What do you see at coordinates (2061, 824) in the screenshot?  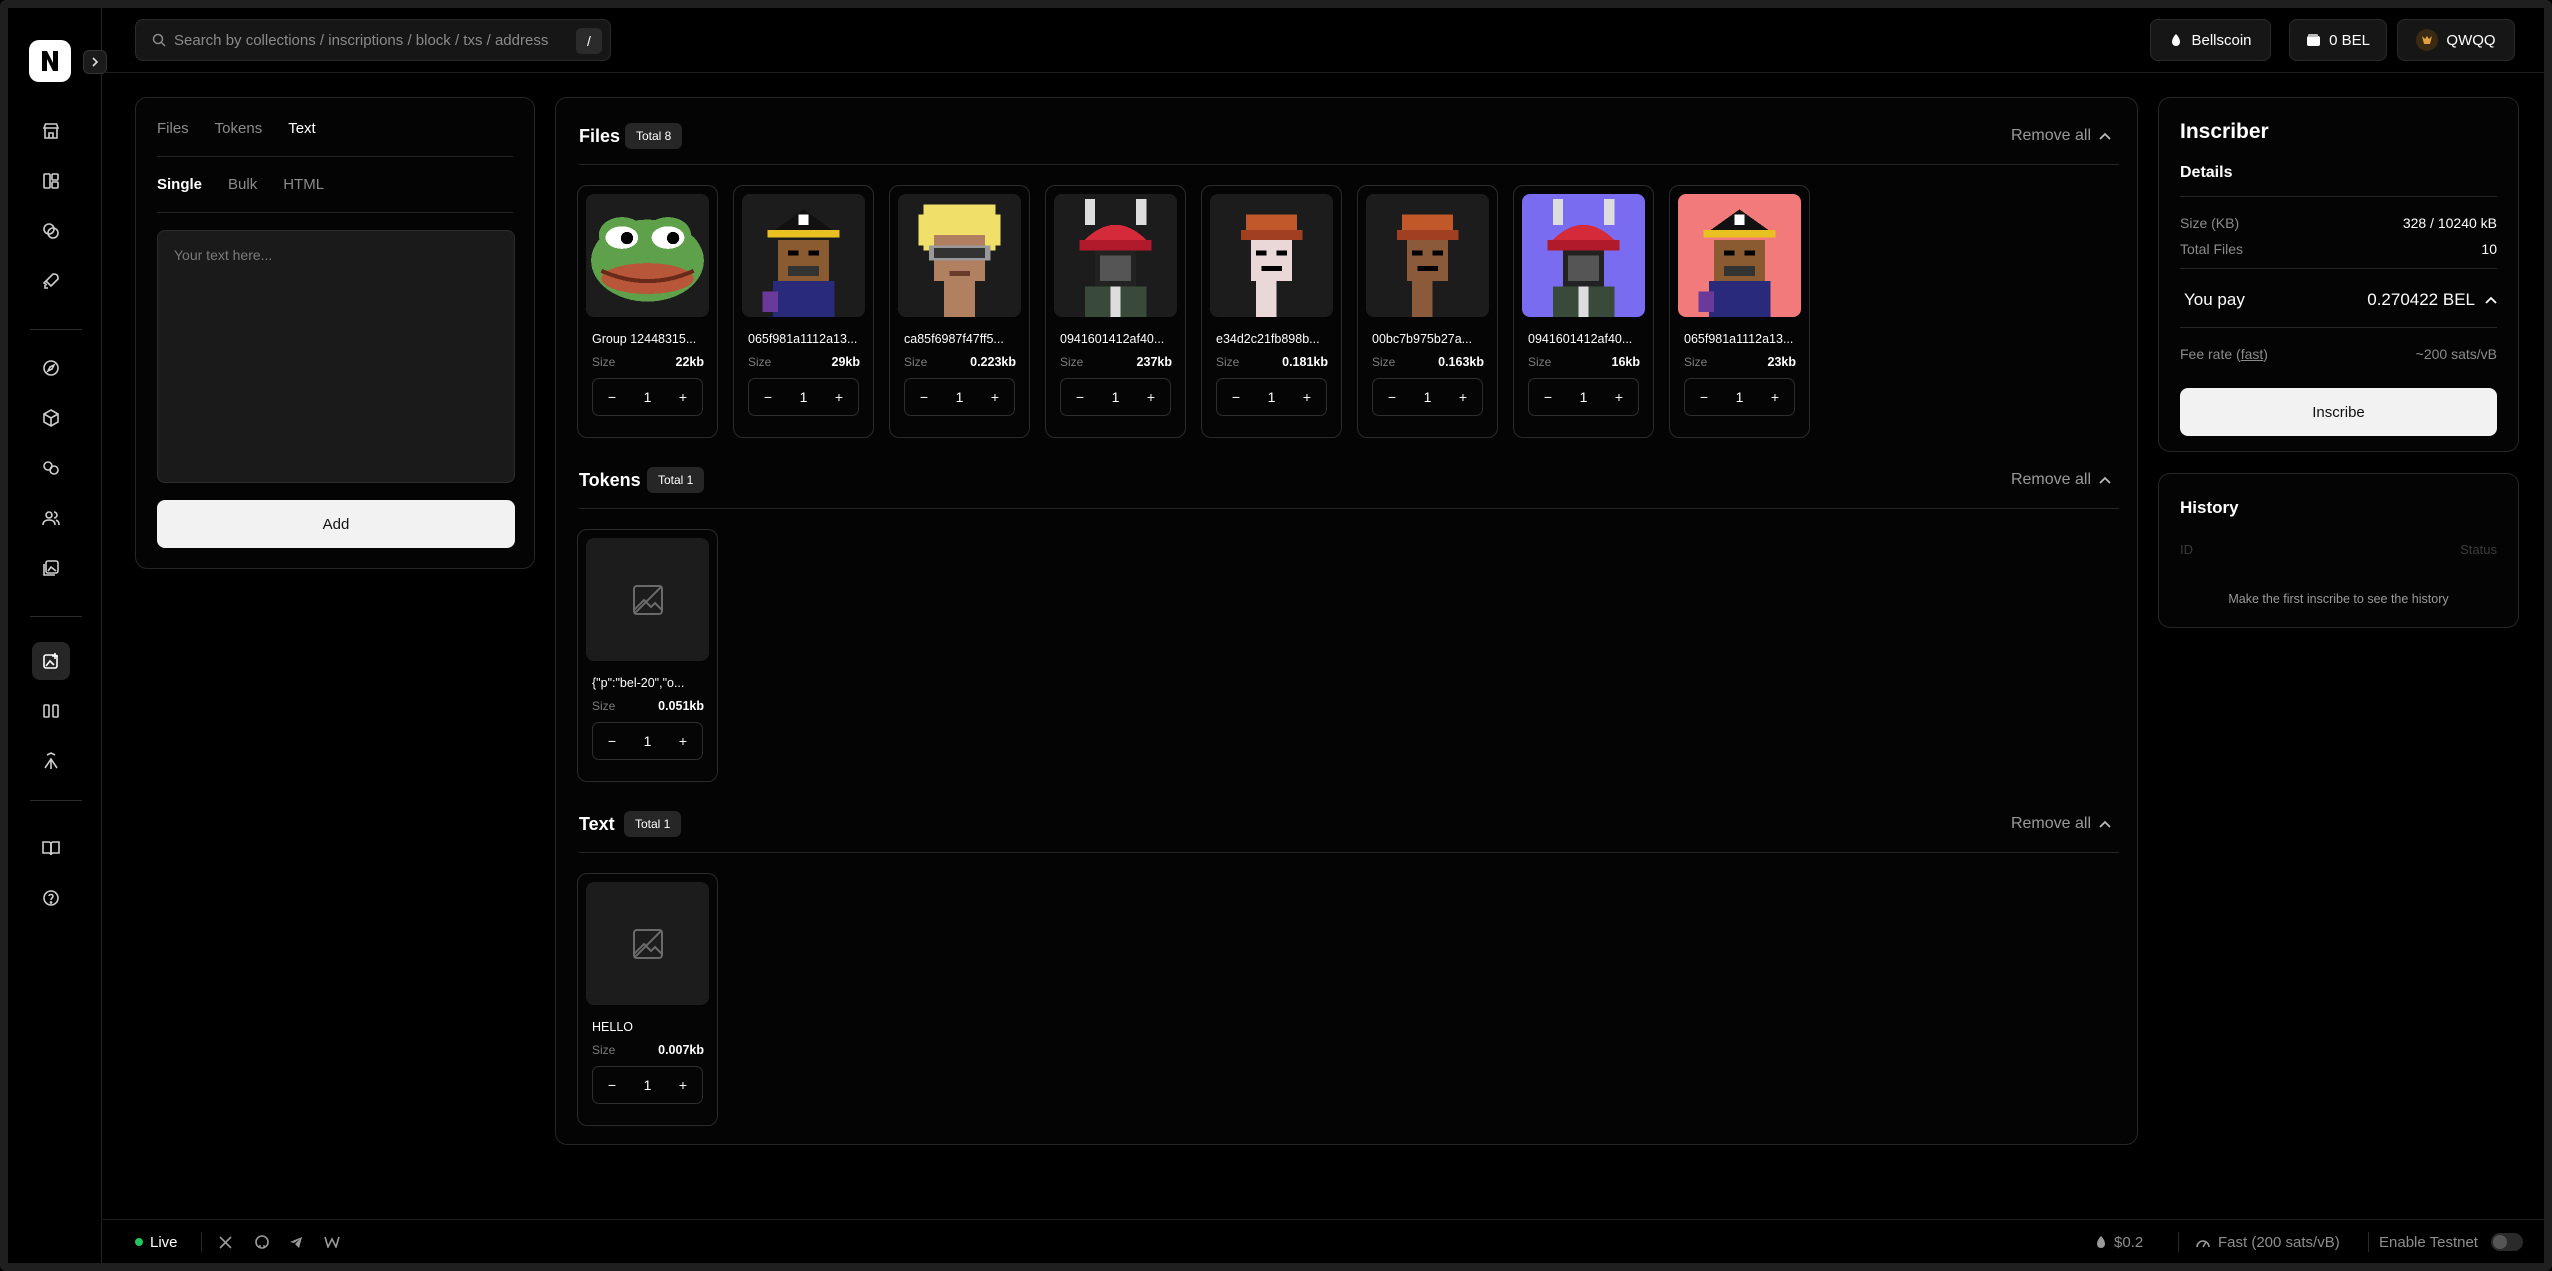 I see `text-remove-all-button: Remove all` at bounding box center [2061, 824].